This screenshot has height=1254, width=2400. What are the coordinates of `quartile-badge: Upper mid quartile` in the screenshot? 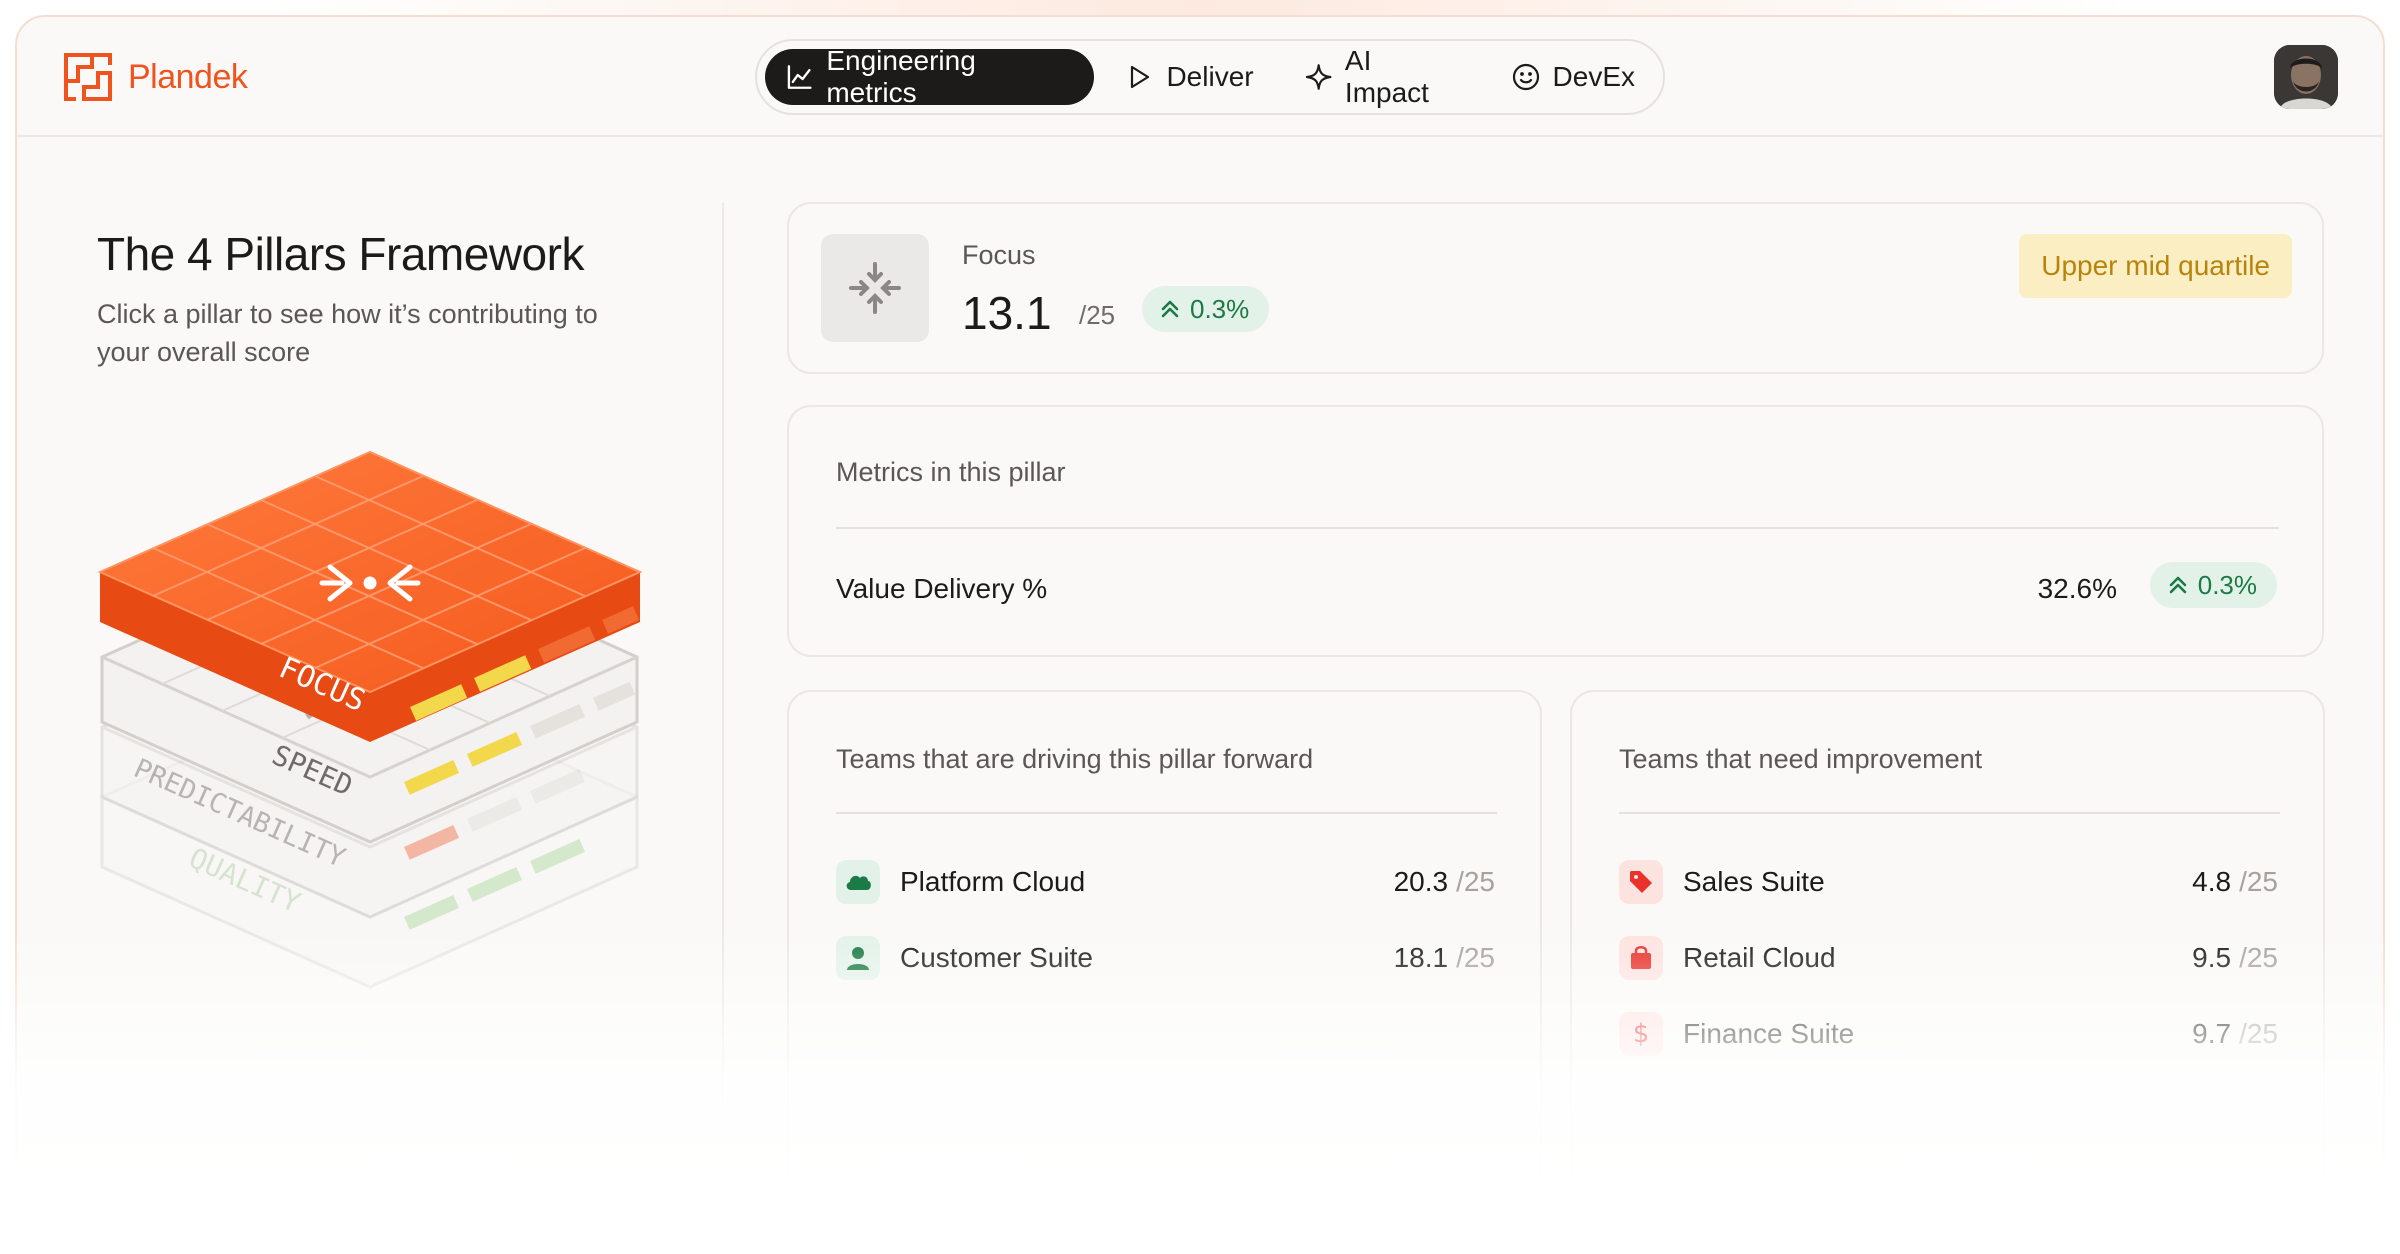 It's located at (2155, 266).